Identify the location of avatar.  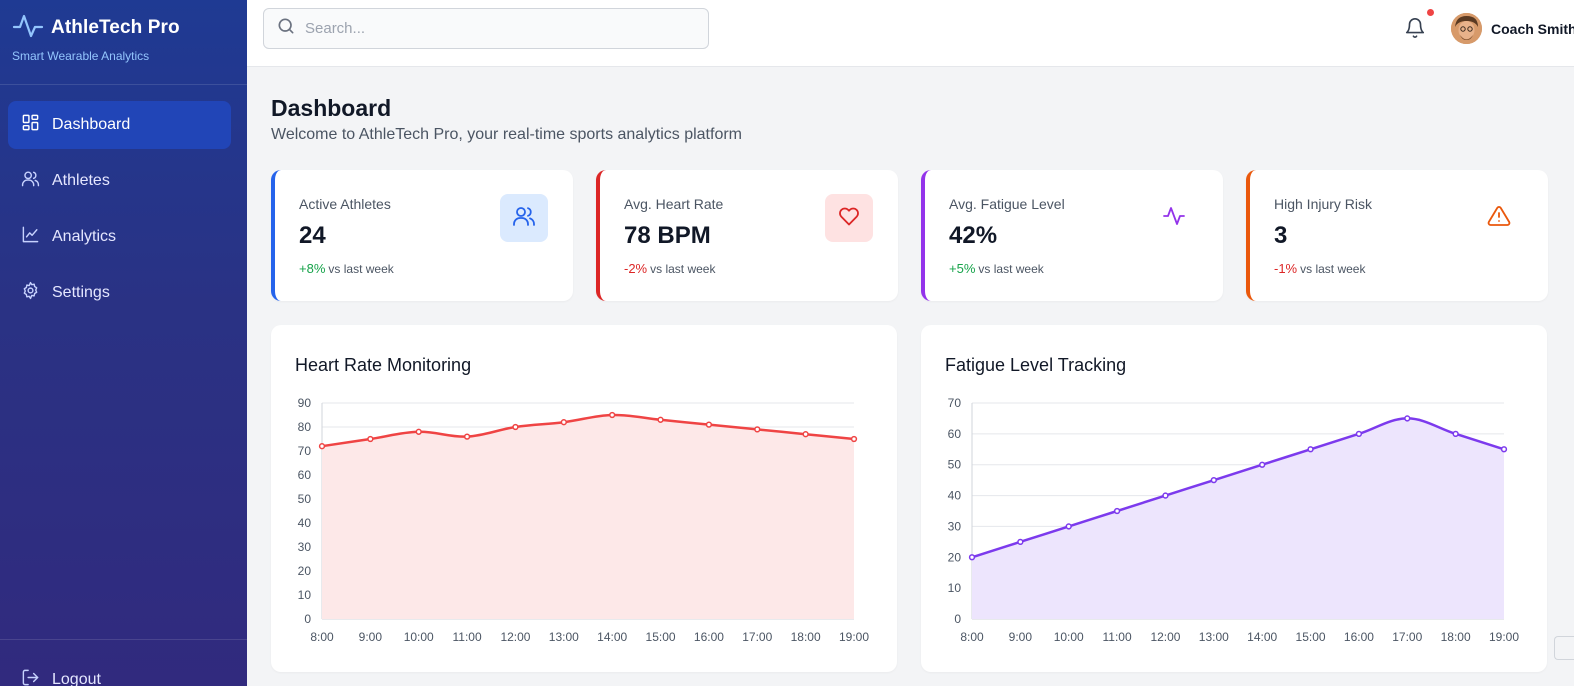
(1466, 28).